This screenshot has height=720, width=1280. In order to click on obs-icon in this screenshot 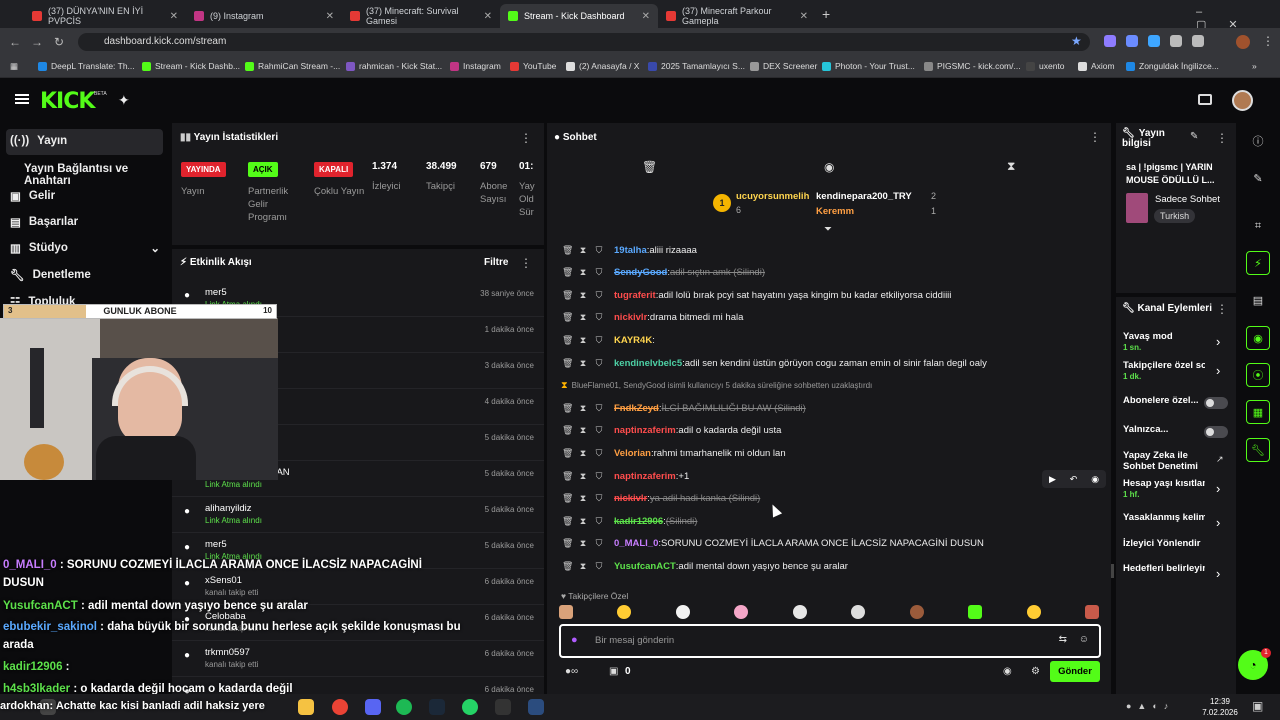, I will do `click(503, 707)`.